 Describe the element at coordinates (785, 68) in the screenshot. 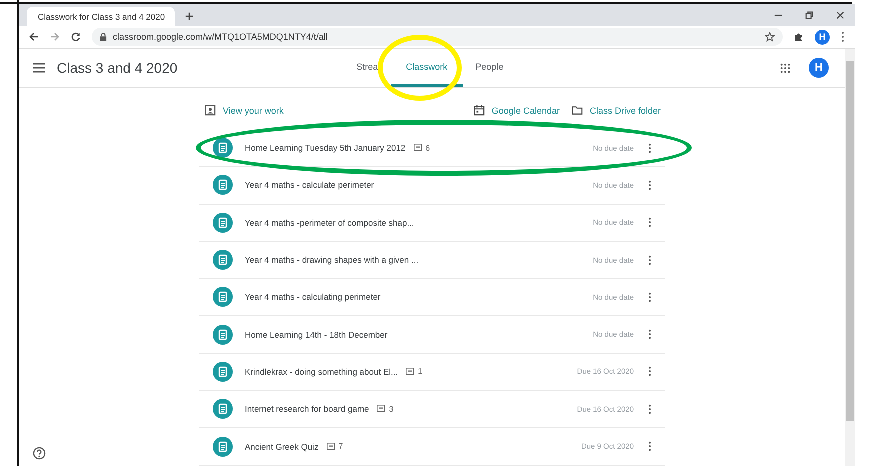

I see `apps-grid-icon` at that location.